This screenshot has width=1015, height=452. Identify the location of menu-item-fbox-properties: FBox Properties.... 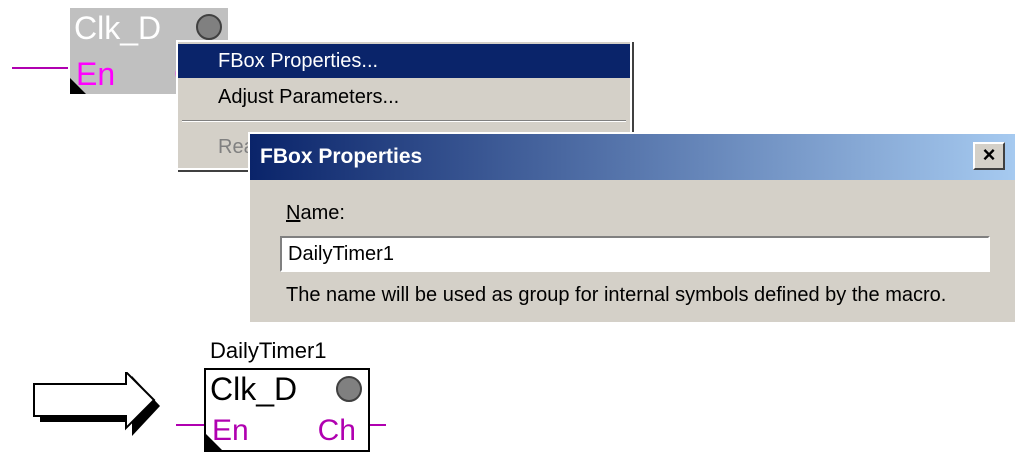
(404, 61).